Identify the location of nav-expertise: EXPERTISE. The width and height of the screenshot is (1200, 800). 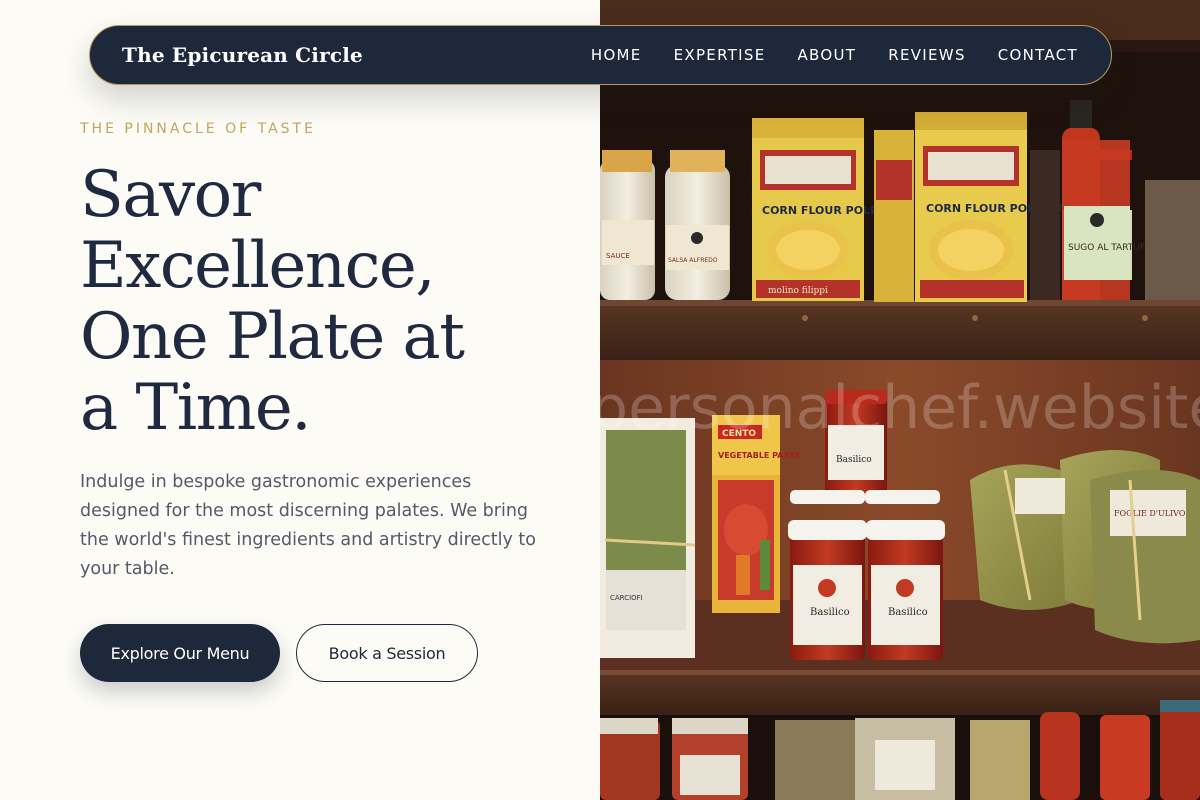
(720, 55).